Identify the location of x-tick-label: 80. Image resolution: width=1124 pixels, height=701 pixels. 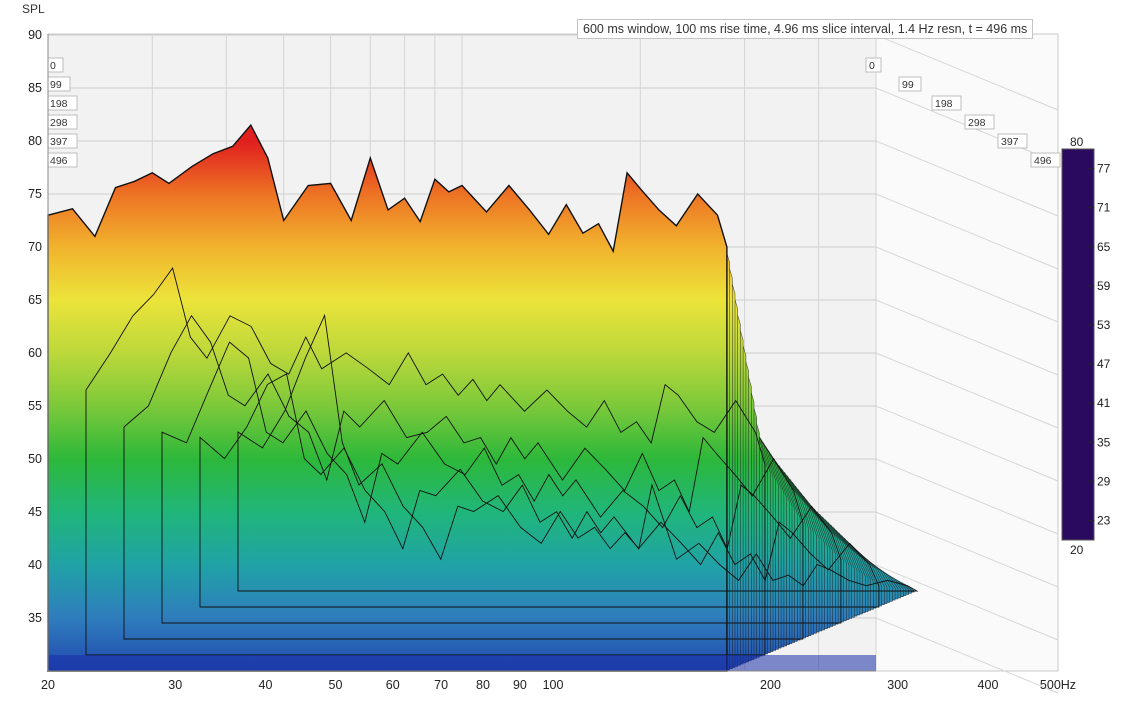
(483, 685).